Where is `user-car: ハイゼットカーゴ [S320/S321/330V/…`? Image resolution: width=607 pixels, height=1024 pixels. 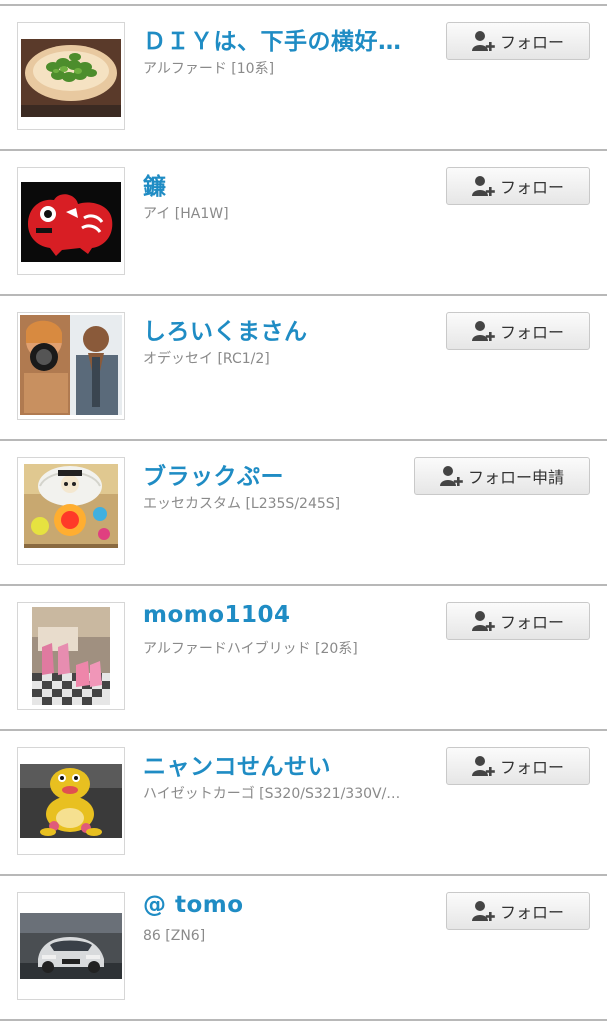
user-car: ハイゼットカーゴ [S320/S321/330V/… is located at coordinates (272, 794).